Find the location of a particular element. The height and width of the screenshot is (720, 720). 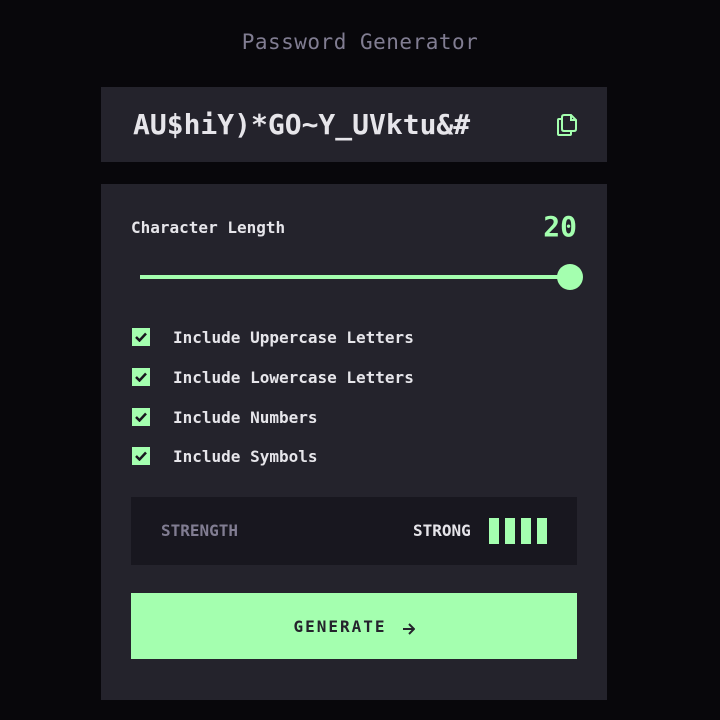

strength-value: STRONG is located at coordinates (442, 530).